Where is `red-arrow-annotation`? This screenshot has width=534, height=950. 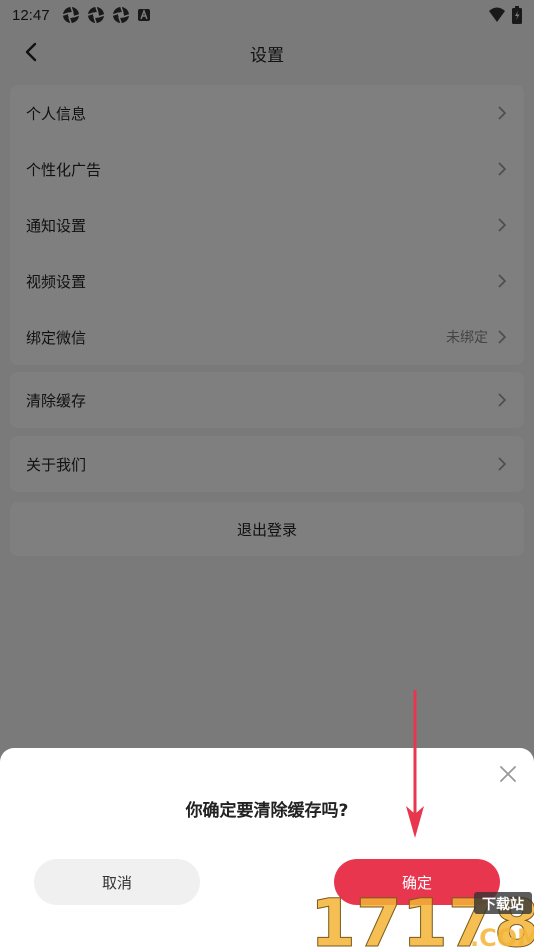
red-arrow-annotation is located at coordinates (415, 764).